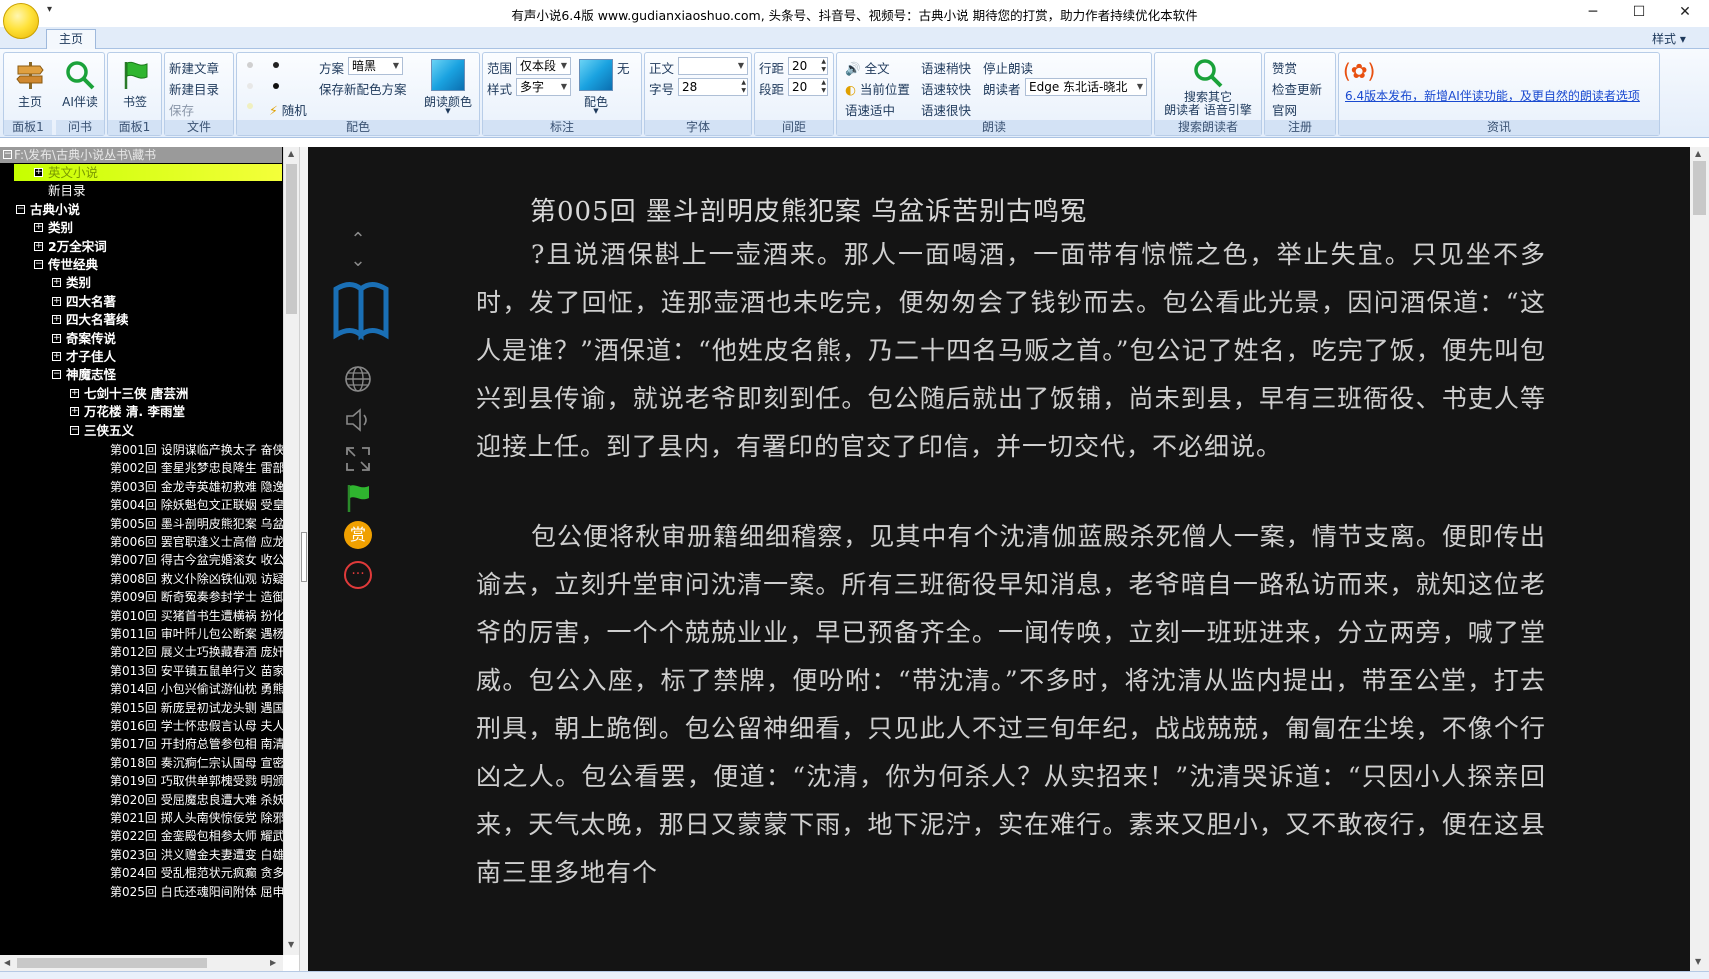  What do you see at coordinates (358, 420) in the screenshot?
I see `speaker-icon` at bounding box center [358, 420].